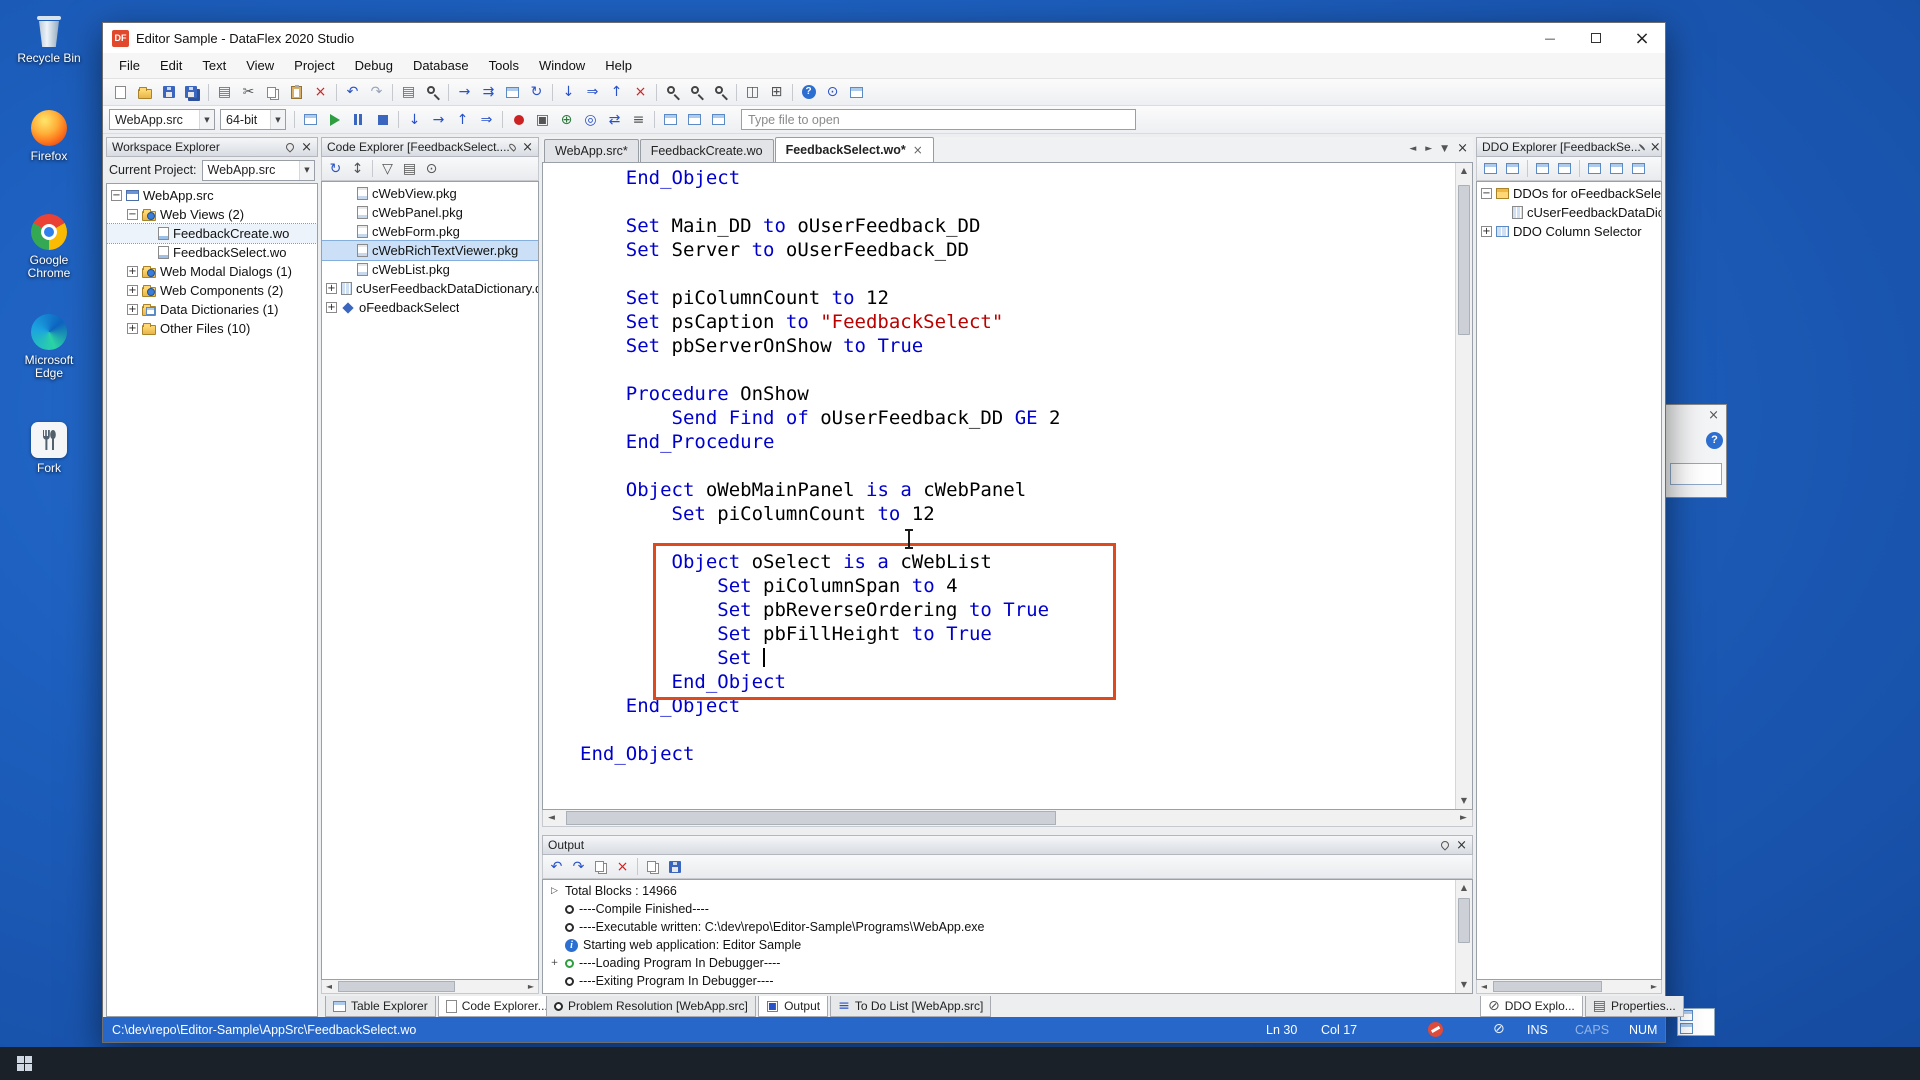 This screenshot has height=1080, width=1920. I want to click on stop-debugging-button: ×, so click(640, 92).